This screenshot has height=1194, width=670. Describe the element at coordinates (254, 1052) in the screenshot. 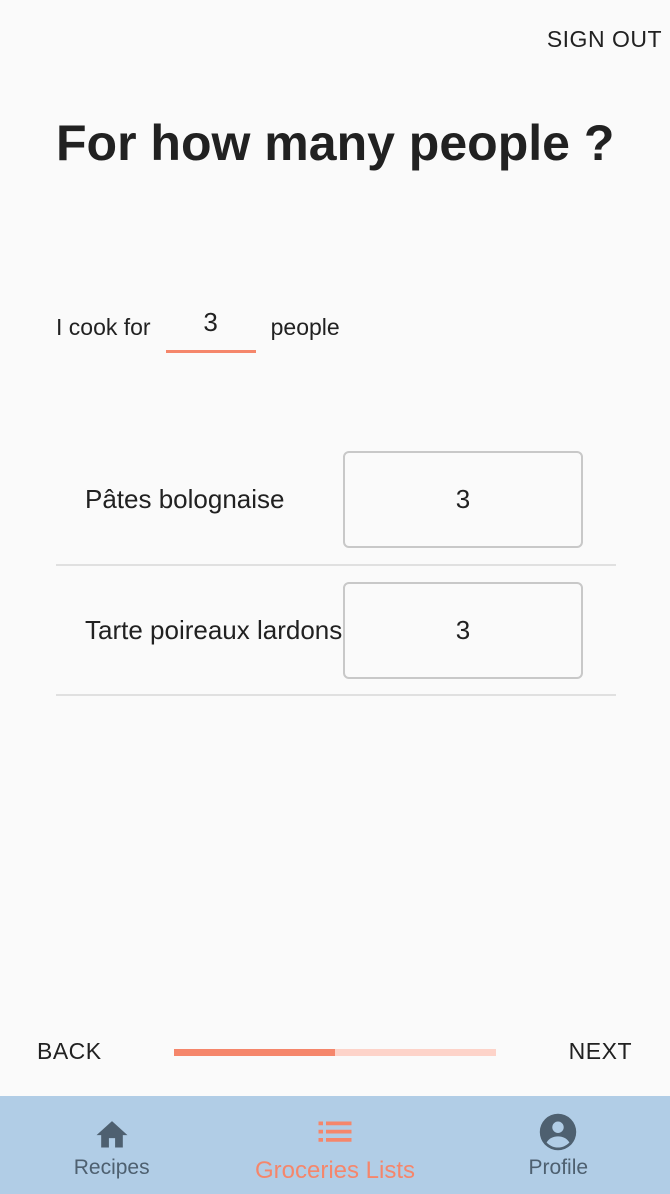

I see `wizard-progress-fill` at that location.